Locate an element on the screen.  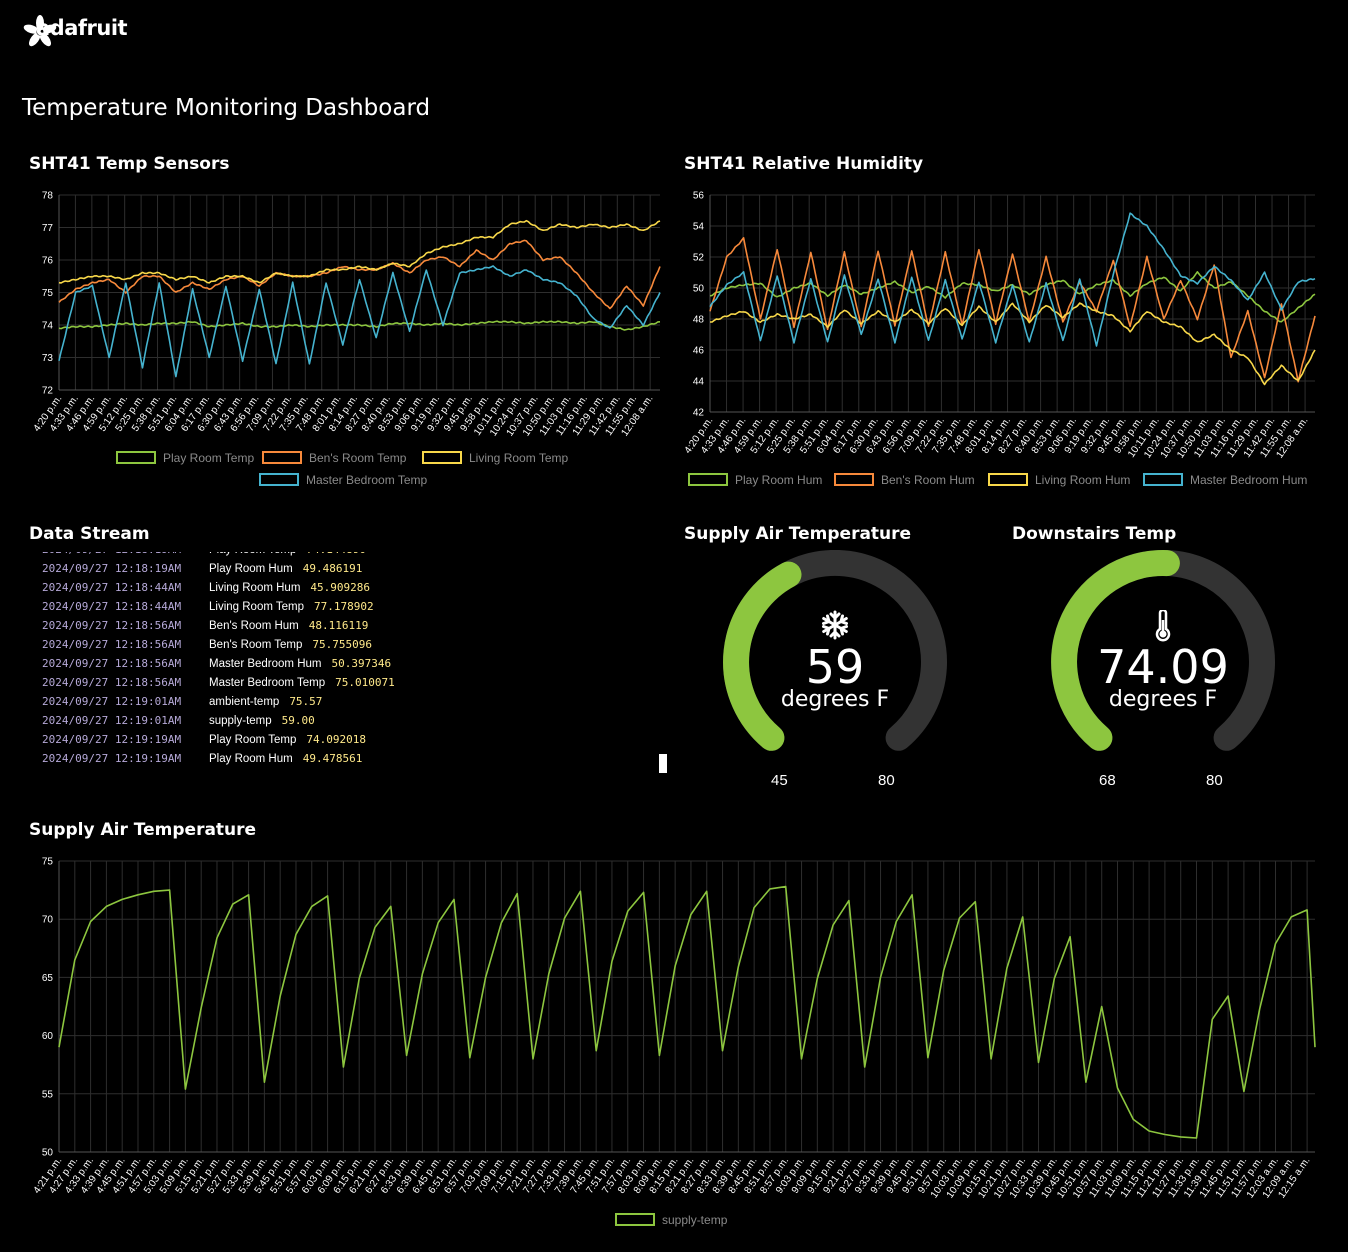
supply-air-gauge: 59 degrees F 45 80 is located at coordinates (835, 675).